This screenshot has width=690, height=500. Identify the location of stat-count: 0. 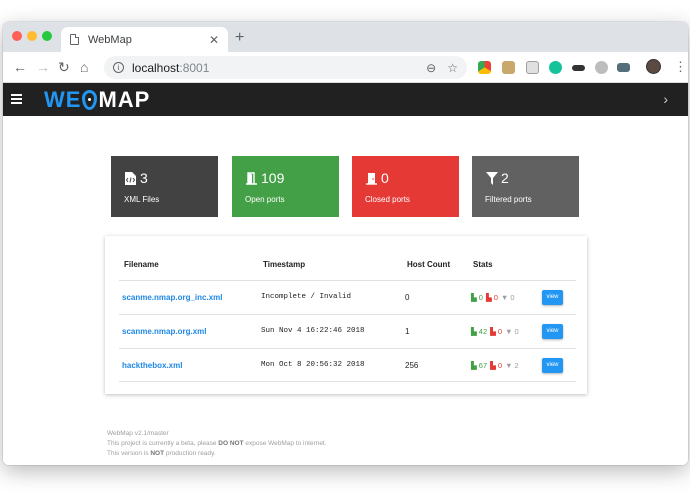
(385, 178).